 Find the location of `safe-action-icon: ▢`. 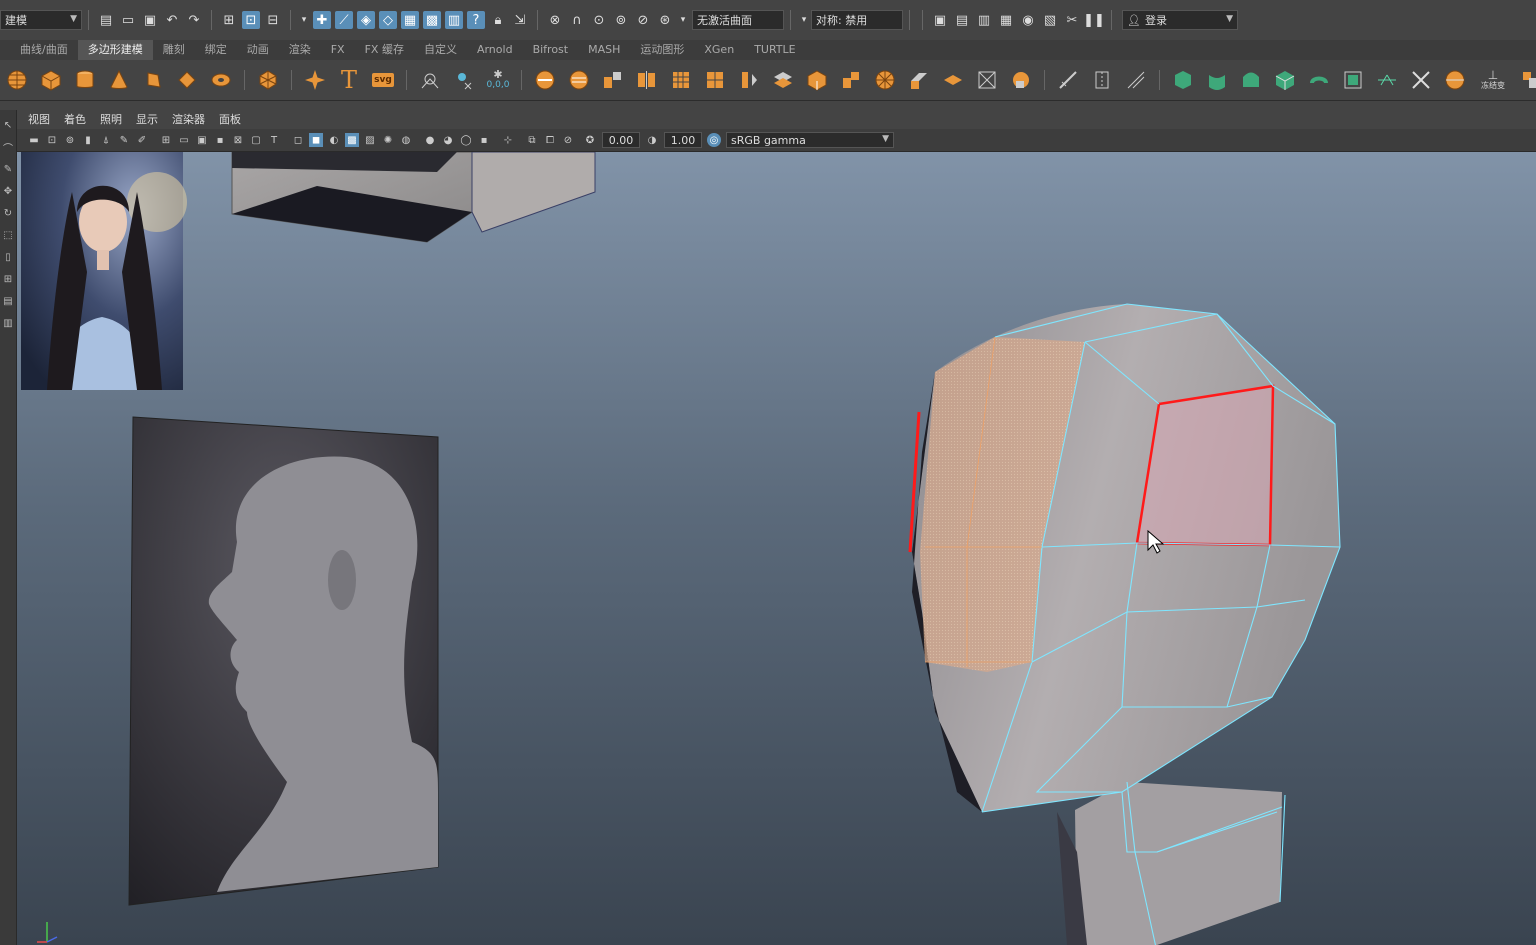

safe-action-icon: ▢ is located at coordinates (256, 140).